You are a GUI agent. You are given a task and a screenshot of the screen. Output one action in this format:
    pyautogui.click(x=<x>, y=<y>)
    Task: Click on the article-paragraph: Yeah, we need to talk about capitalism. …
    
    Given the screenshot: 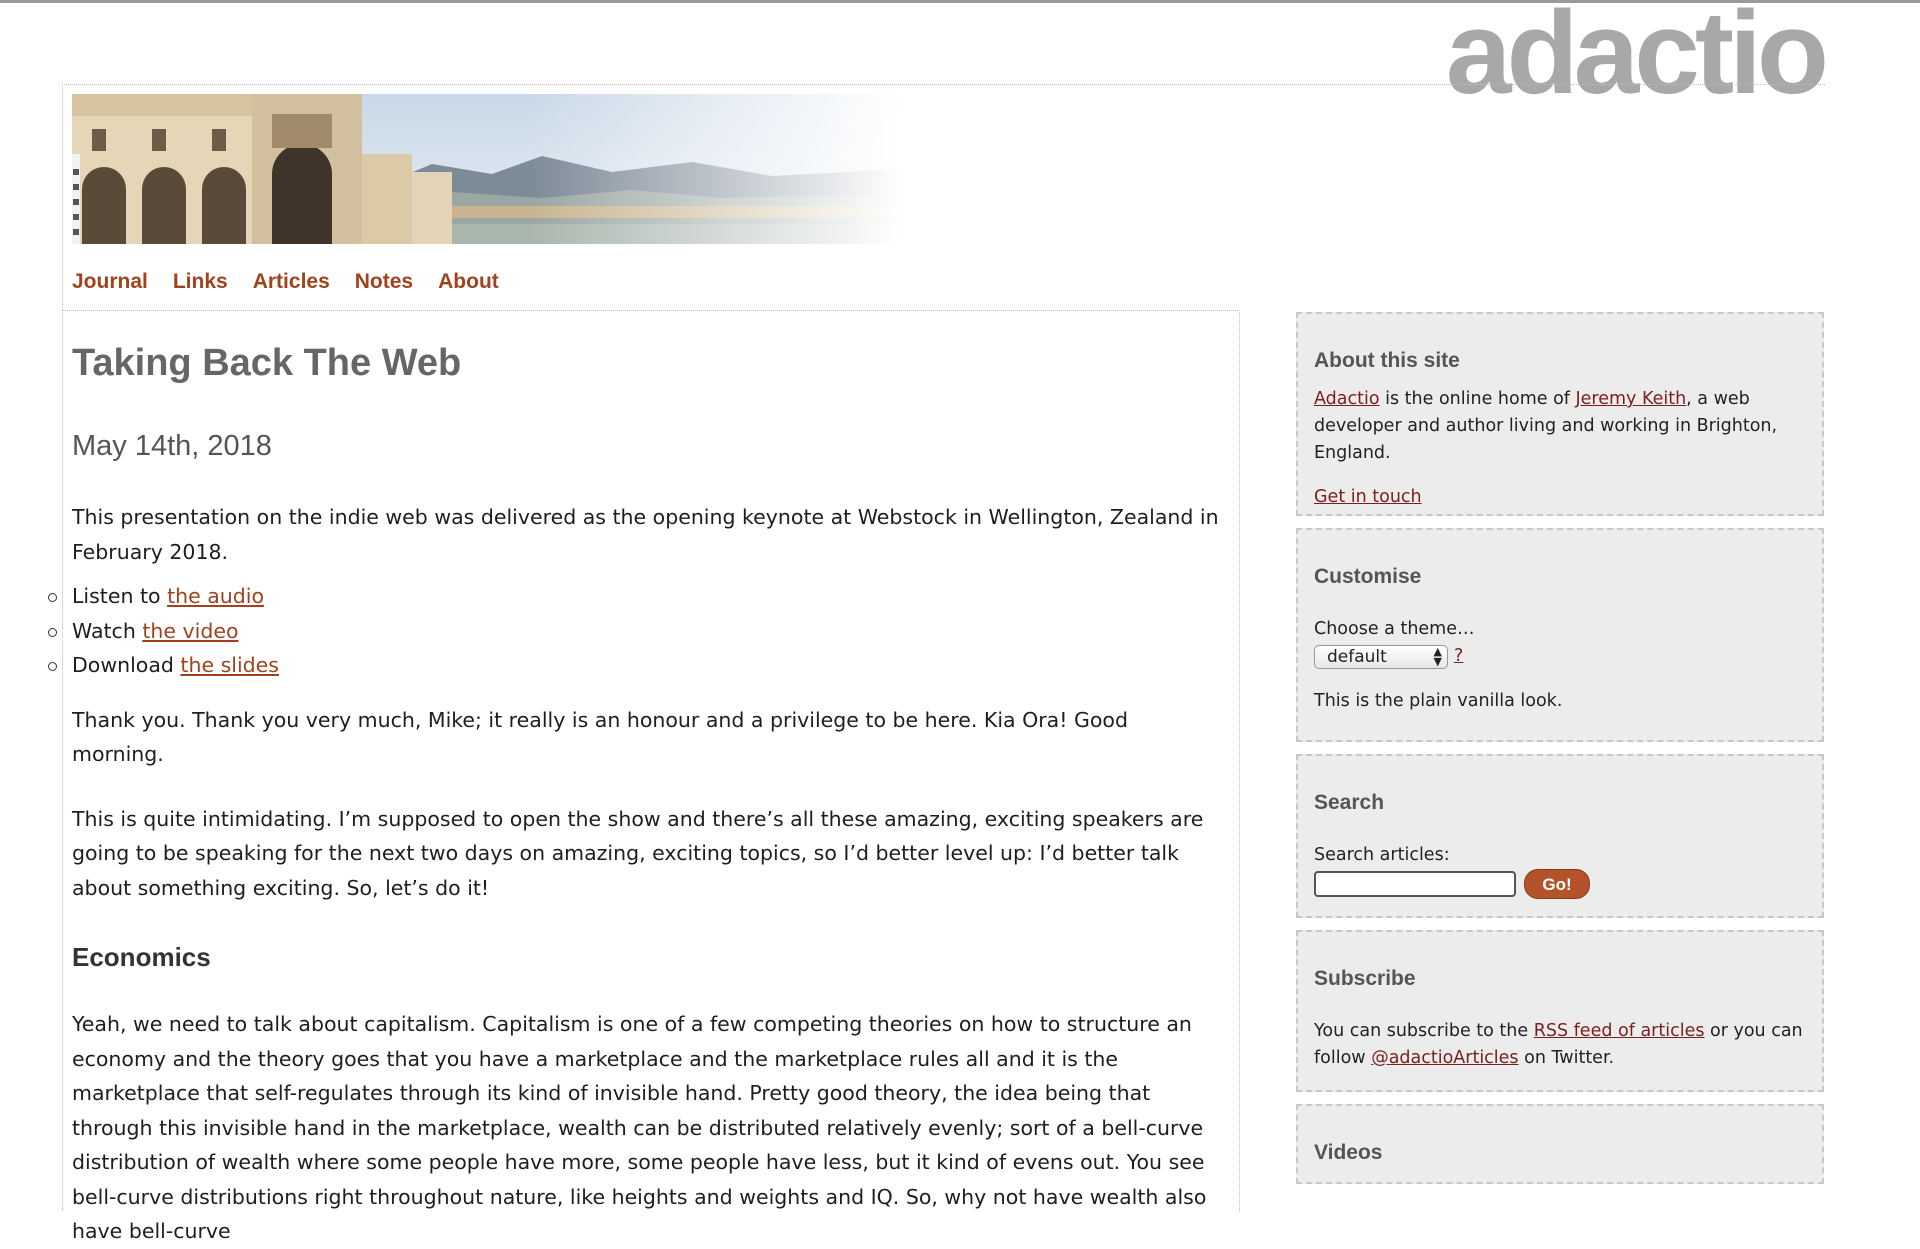 What is the action you would take?
    pyautogui.click(x=639, y=1127)
    